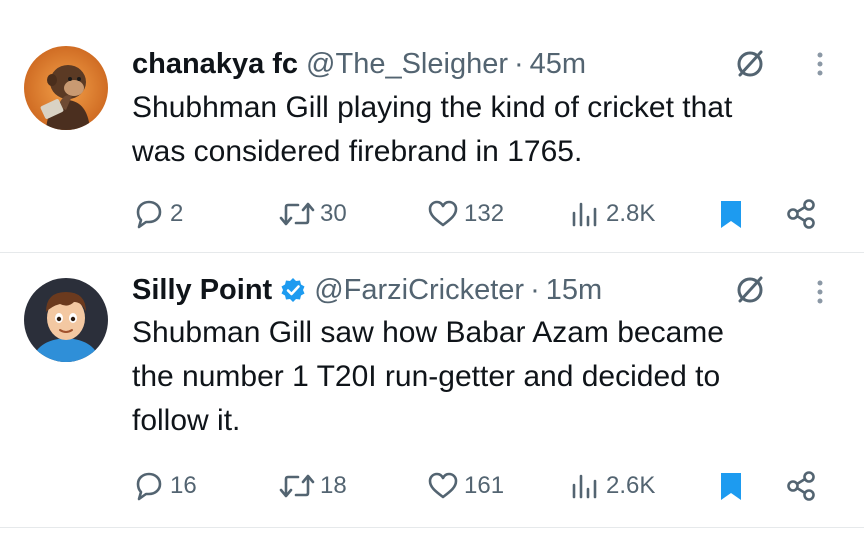 The height and width of the screenshot is (540, 864). Describe the element at coordinates (333, 213) in the screenshot. I see `repost-count: 30` at that location.